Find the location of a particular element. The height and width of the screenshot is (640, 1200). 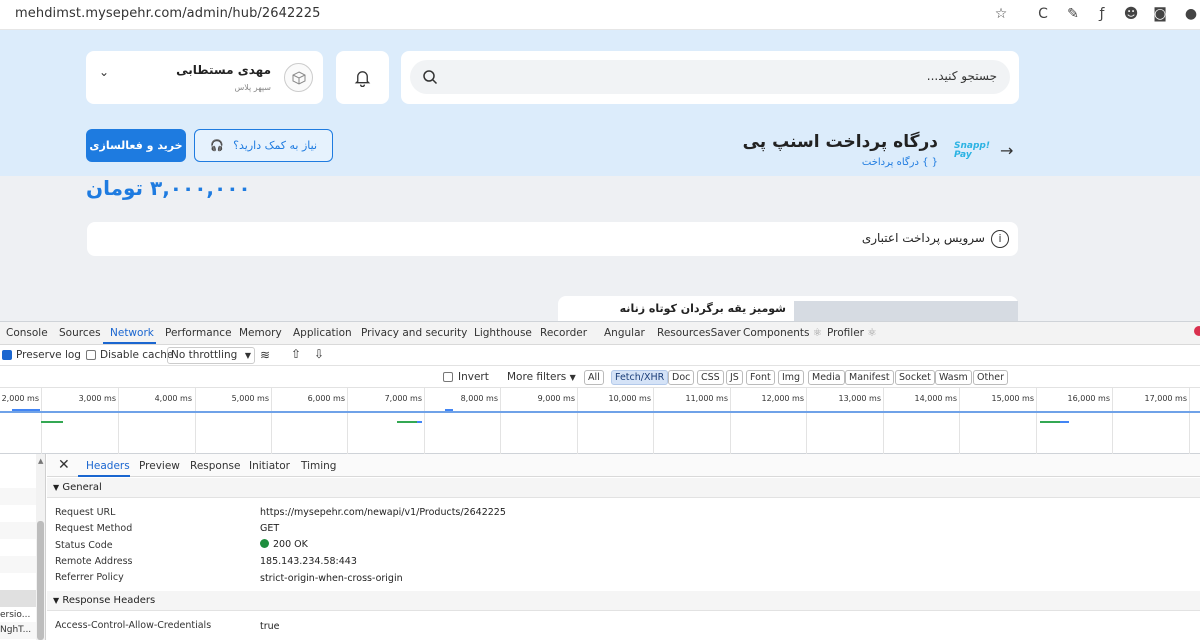

tab-resourcessaver: ResourcesSaver is located at coordinates (699, 333).